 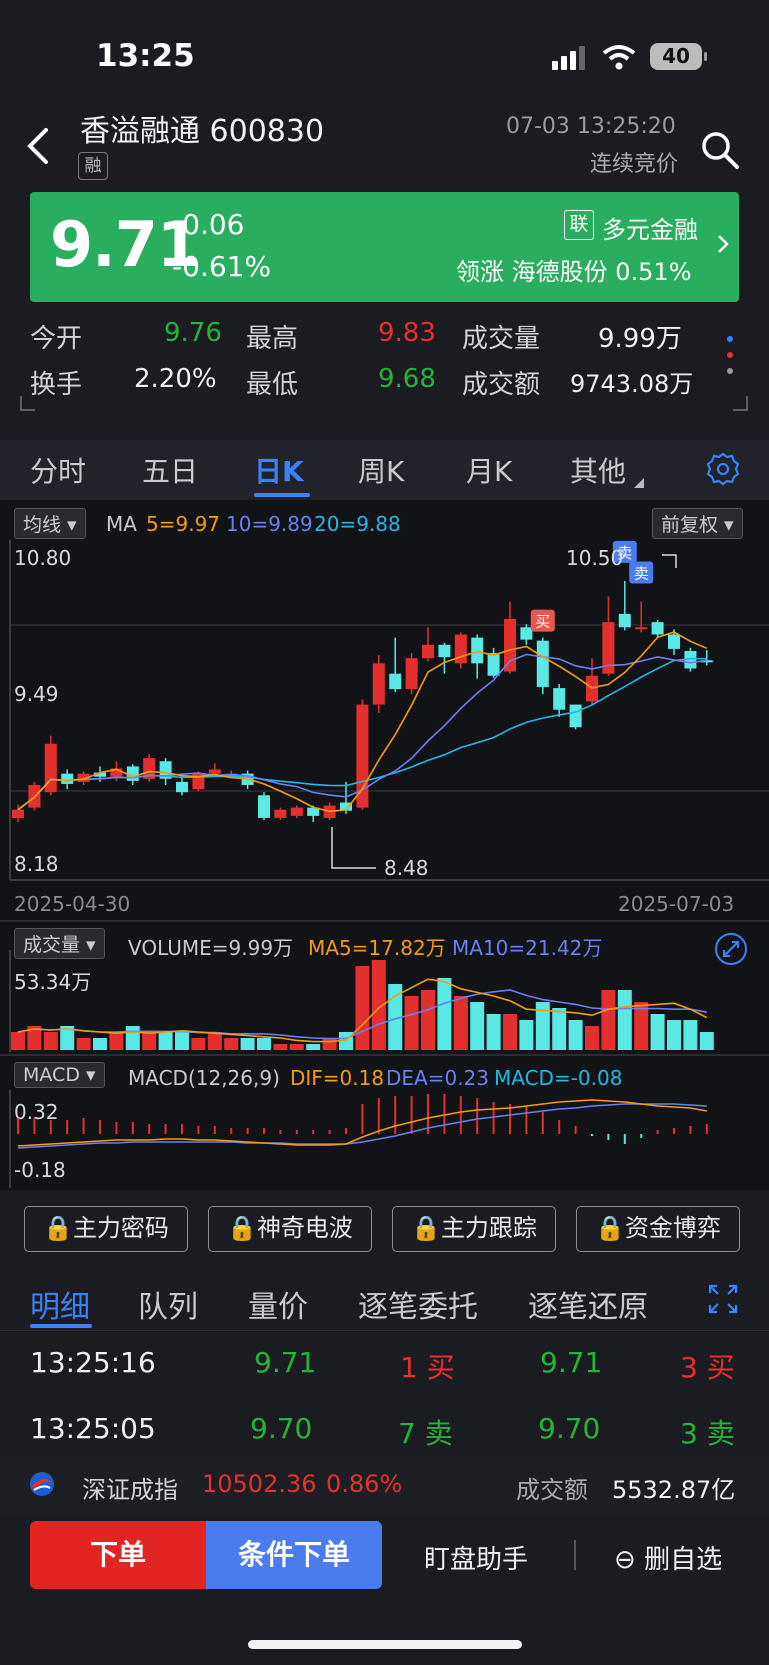 What do you see at coordinates (418, 1304) in the screenshot?
I see `tab-zhubi-weituo: 逐笔委托` at bounding box center [418, 1304].